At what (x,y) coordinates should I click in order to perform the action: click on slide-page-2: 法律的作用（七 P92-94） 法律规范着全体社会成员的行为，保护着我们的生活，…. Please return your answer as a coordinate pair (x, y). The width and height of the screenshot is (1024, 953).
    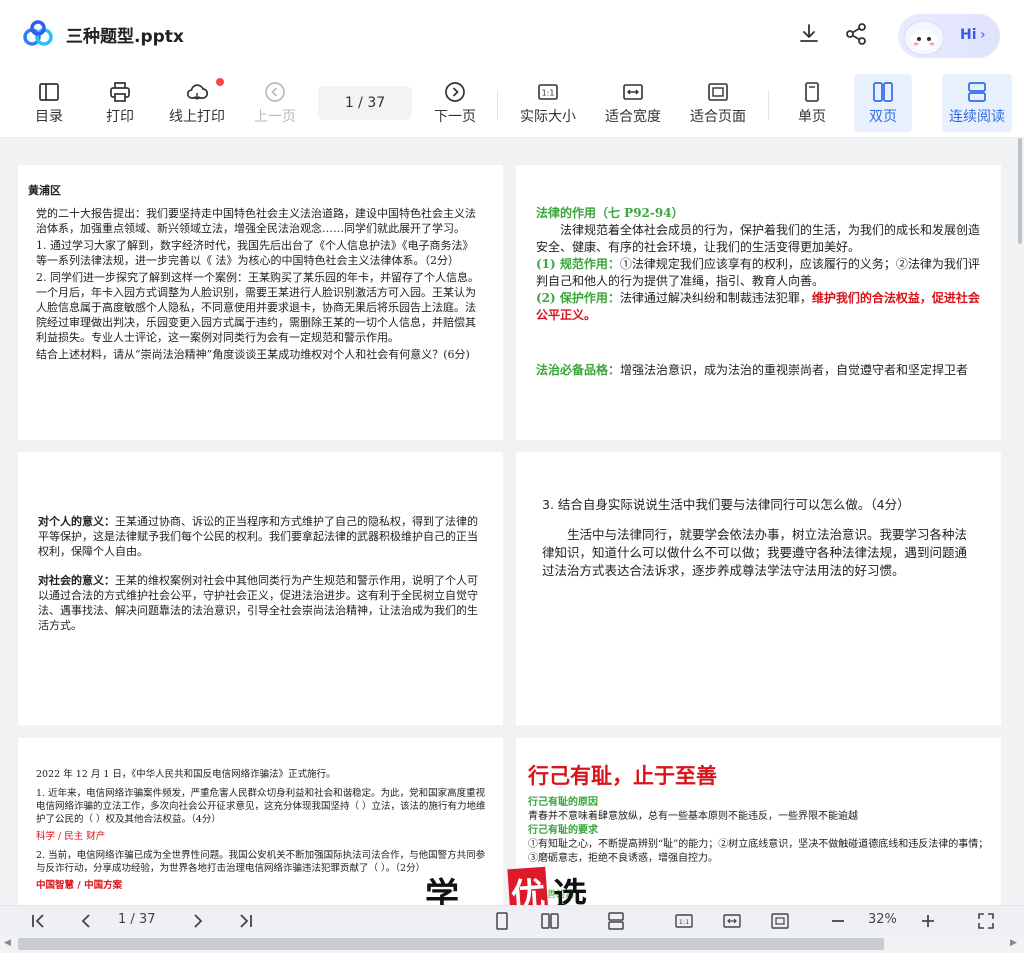
    Looking at the image, I should click on (758, 302).